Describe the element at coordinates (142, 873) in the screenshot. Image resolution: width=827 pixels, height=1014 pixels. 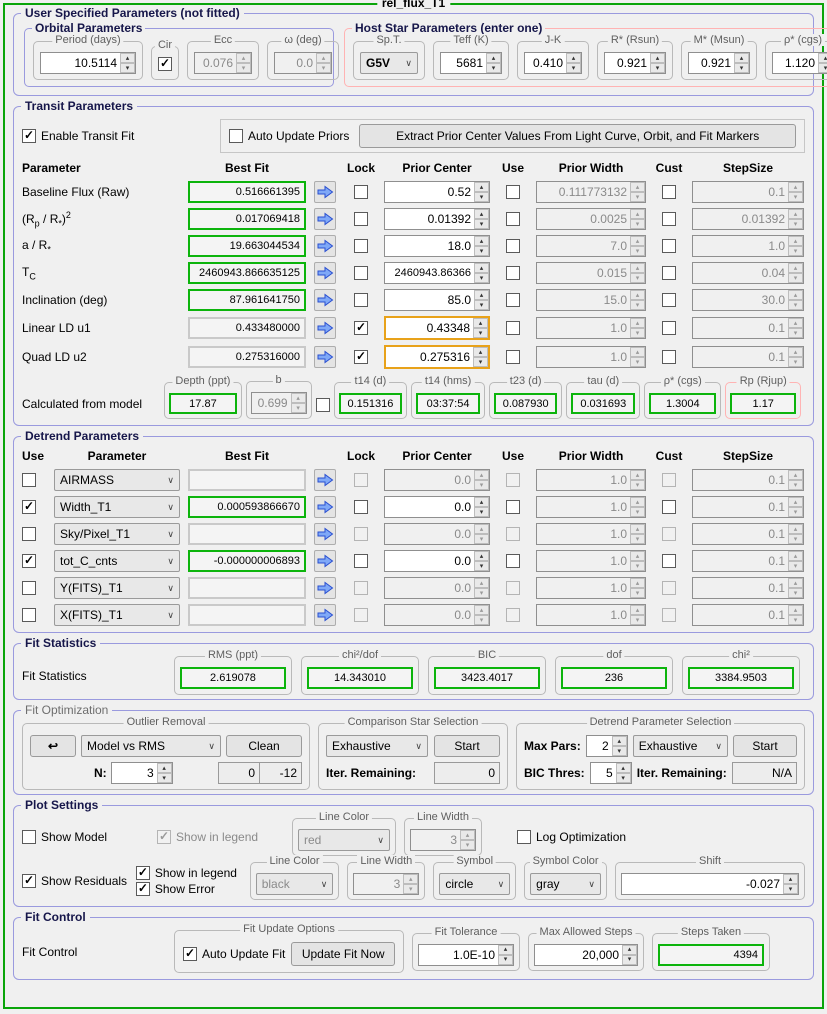
I see `residuals-show-in-legend-checkbox` at that location.